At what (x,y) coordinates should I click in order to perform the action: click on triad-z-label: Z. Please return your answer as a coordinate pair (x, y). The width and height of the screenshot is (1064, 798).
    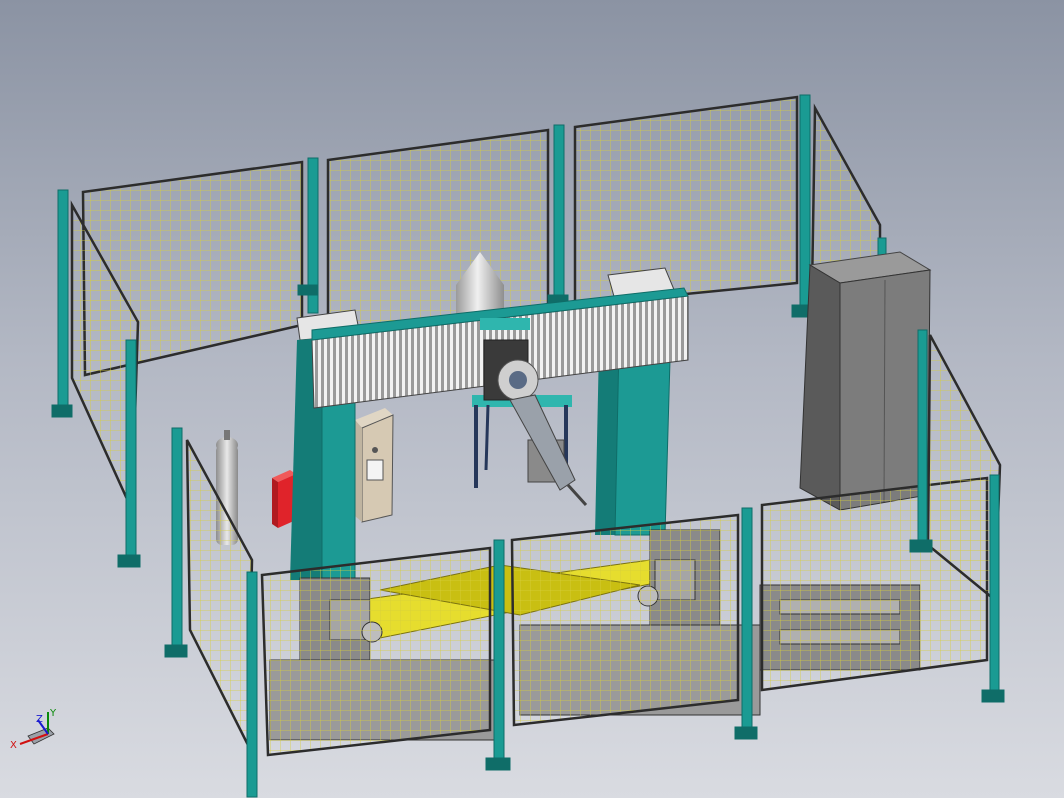
    Looking at the image, I should click on (39, 719).